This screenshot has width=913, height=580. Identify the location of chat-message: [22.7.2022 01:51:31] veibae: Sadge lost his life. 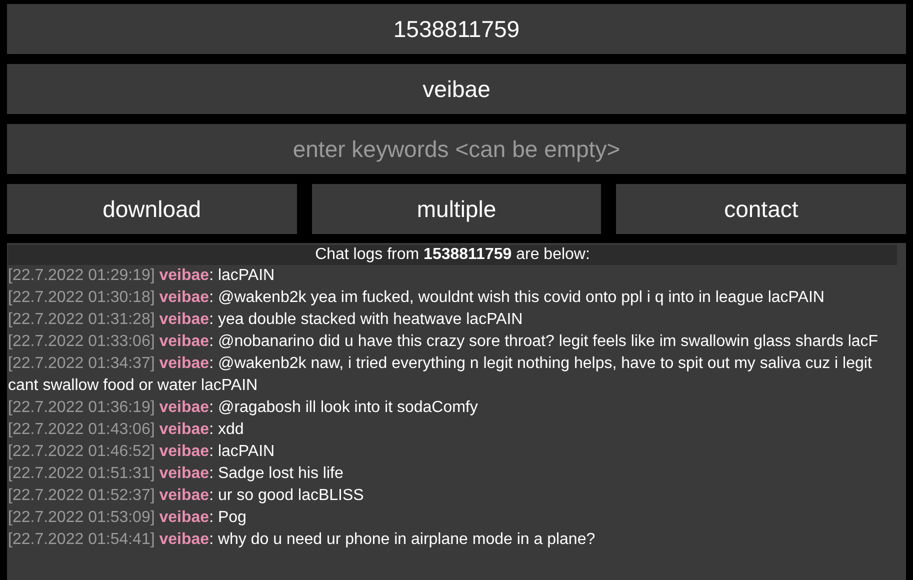
(176, 474).